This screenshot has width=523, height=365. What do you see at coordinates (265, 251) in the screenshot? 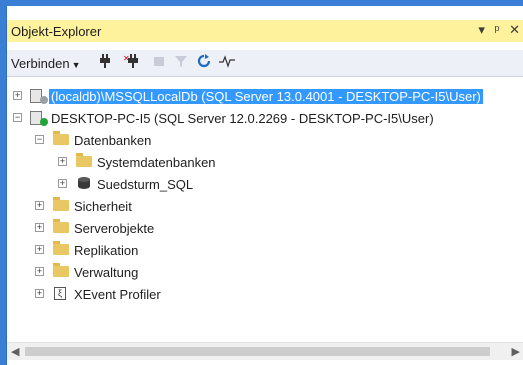
I see `tree-item-replikation: + Replikation` at bounding box center [265, 251].